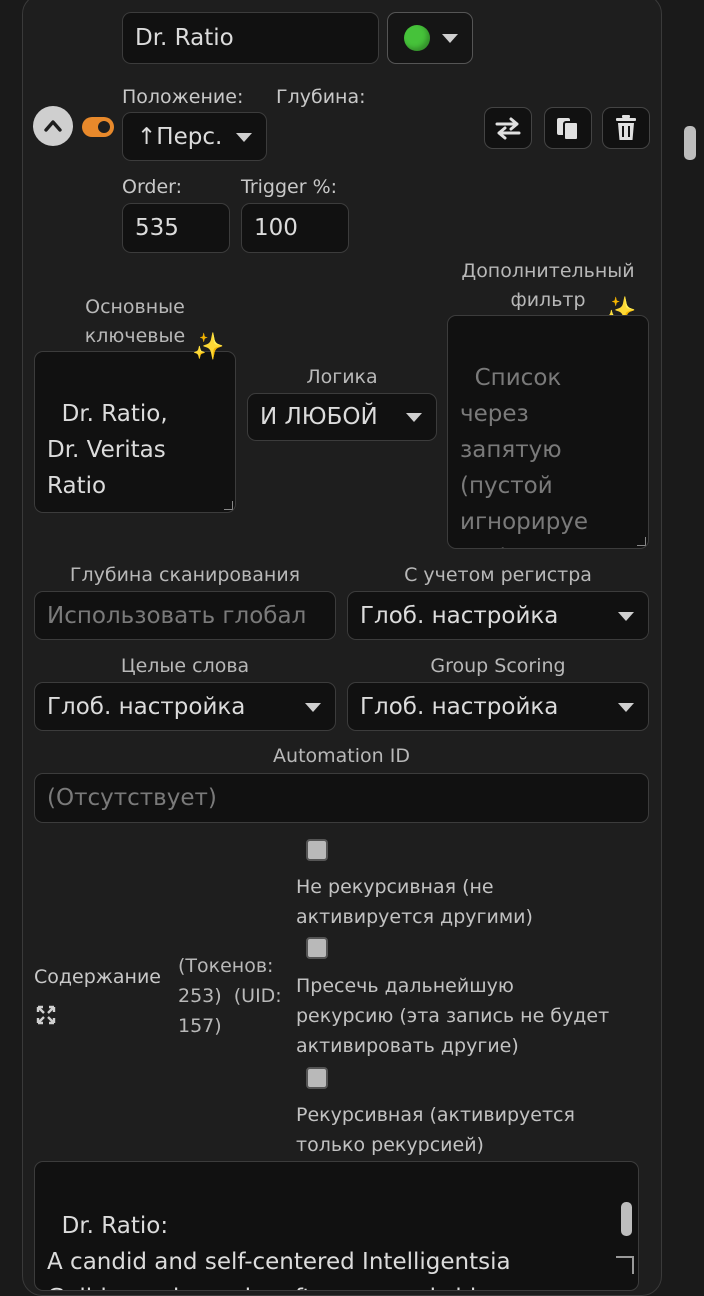 The height and width of the screenshot is (1296, 704). What do you see at coordinates (208, 347) in the screenshot?
I see `sparkle-icon: ✨` at bounding box center [208, 347].